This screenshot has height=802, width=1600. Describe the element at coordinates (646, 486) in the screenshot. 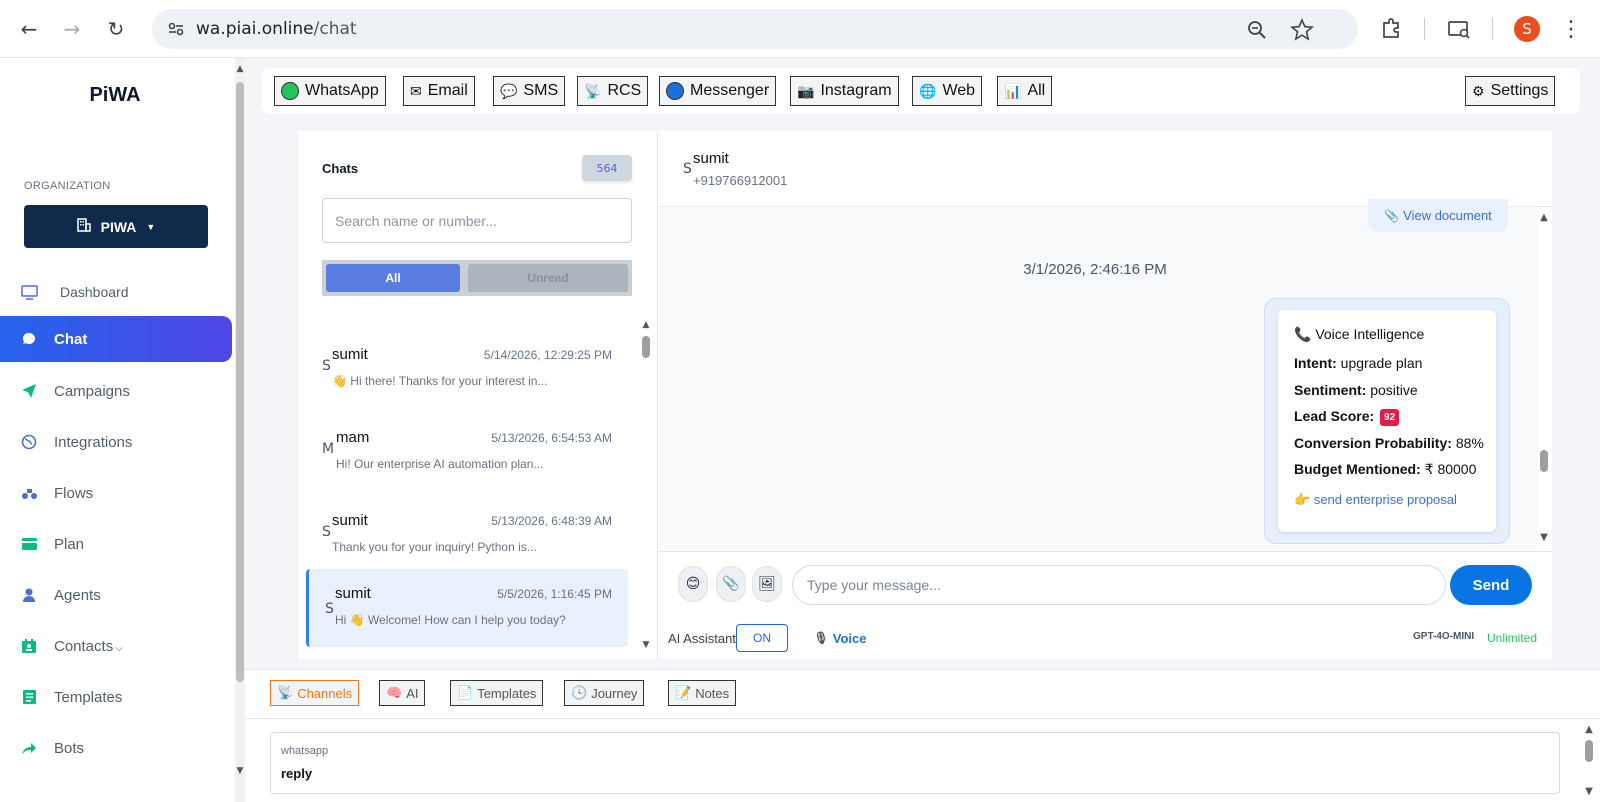

I see `chat-list-scrollbar: ▲ ▼` at that location.